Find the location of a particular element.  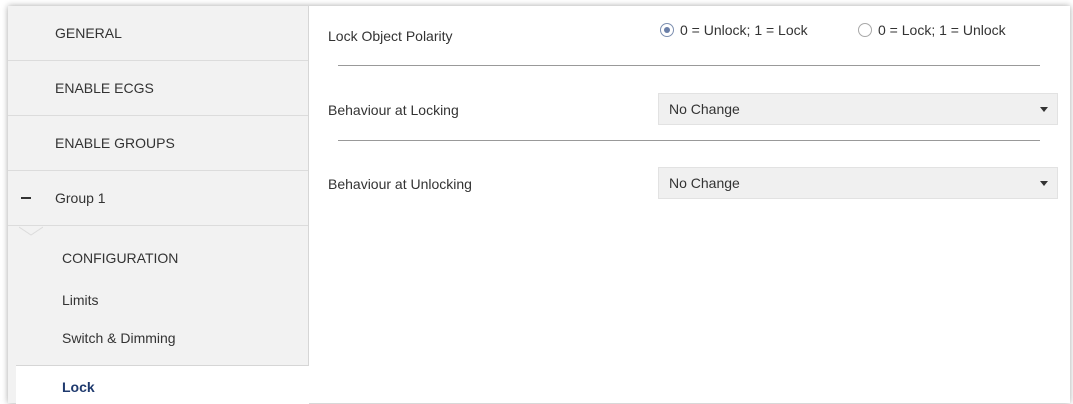

sidebar-item-label: GENERAL is located at coordinates (88, 33).